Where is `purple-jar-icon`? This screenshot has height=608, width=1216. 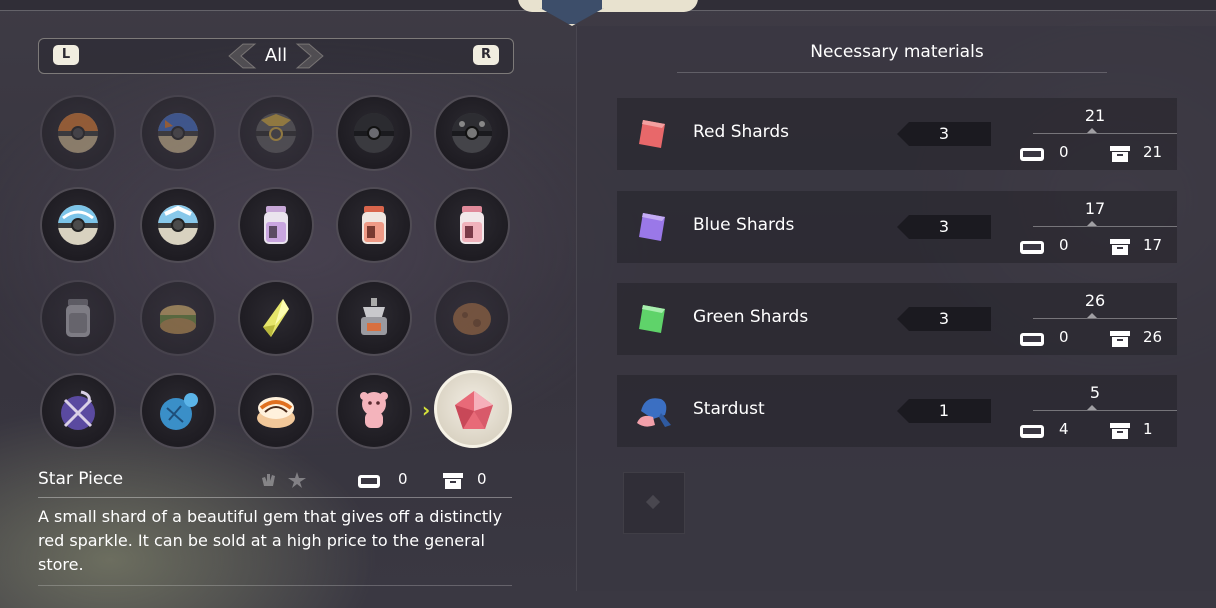 purple-jar-icon is located at coordinates (276, 225).